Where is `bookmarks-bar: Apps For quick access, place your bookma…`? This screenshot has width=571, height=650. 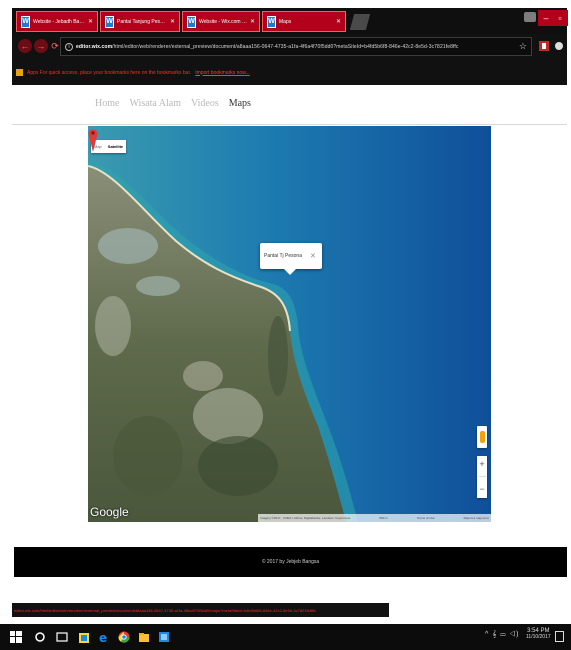
bookmarks-bar: Apps For quick access, place your bookma… is located at coordinates (289, 72).